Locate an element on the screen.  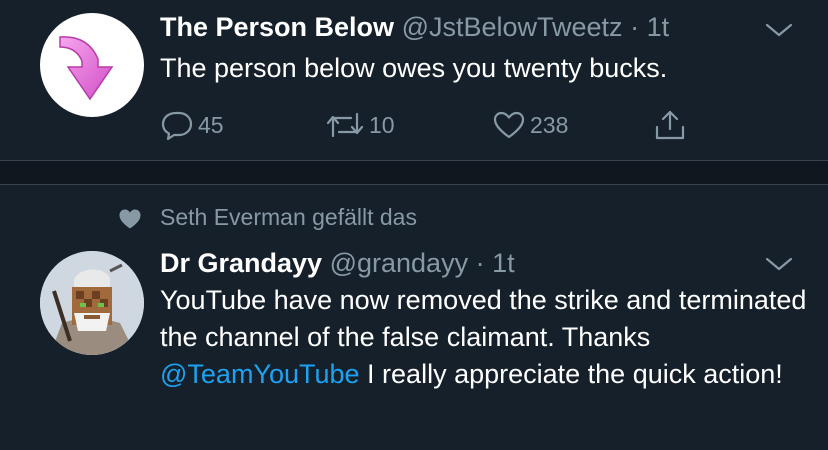
heart-icon is located at coordinates (509, 125).